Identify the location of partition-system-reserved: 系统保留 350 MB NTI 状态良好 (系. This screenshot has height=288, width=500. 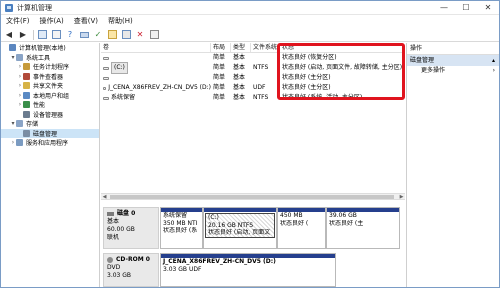
(181, 228).